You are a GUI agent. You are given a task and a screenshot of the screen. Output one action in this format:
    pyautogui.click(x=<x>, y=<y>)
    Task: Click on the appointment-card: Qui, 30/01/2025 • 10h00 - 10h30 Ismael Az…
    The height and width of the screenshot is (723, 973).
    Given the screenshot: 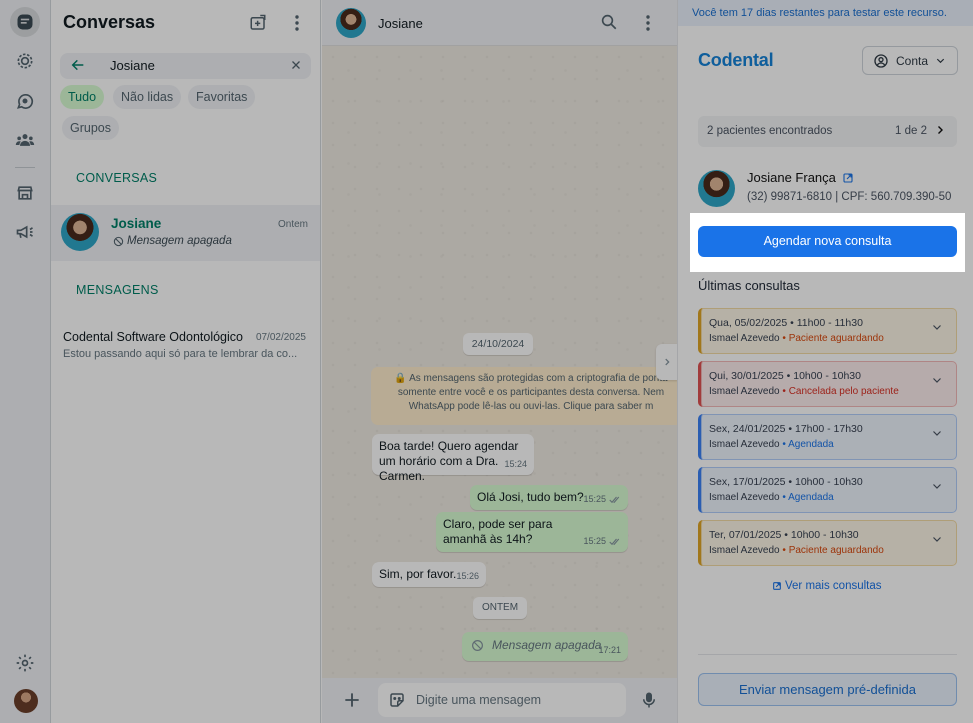 What is the action you would take?
    pyautogui.click(x=827, y=384)
    